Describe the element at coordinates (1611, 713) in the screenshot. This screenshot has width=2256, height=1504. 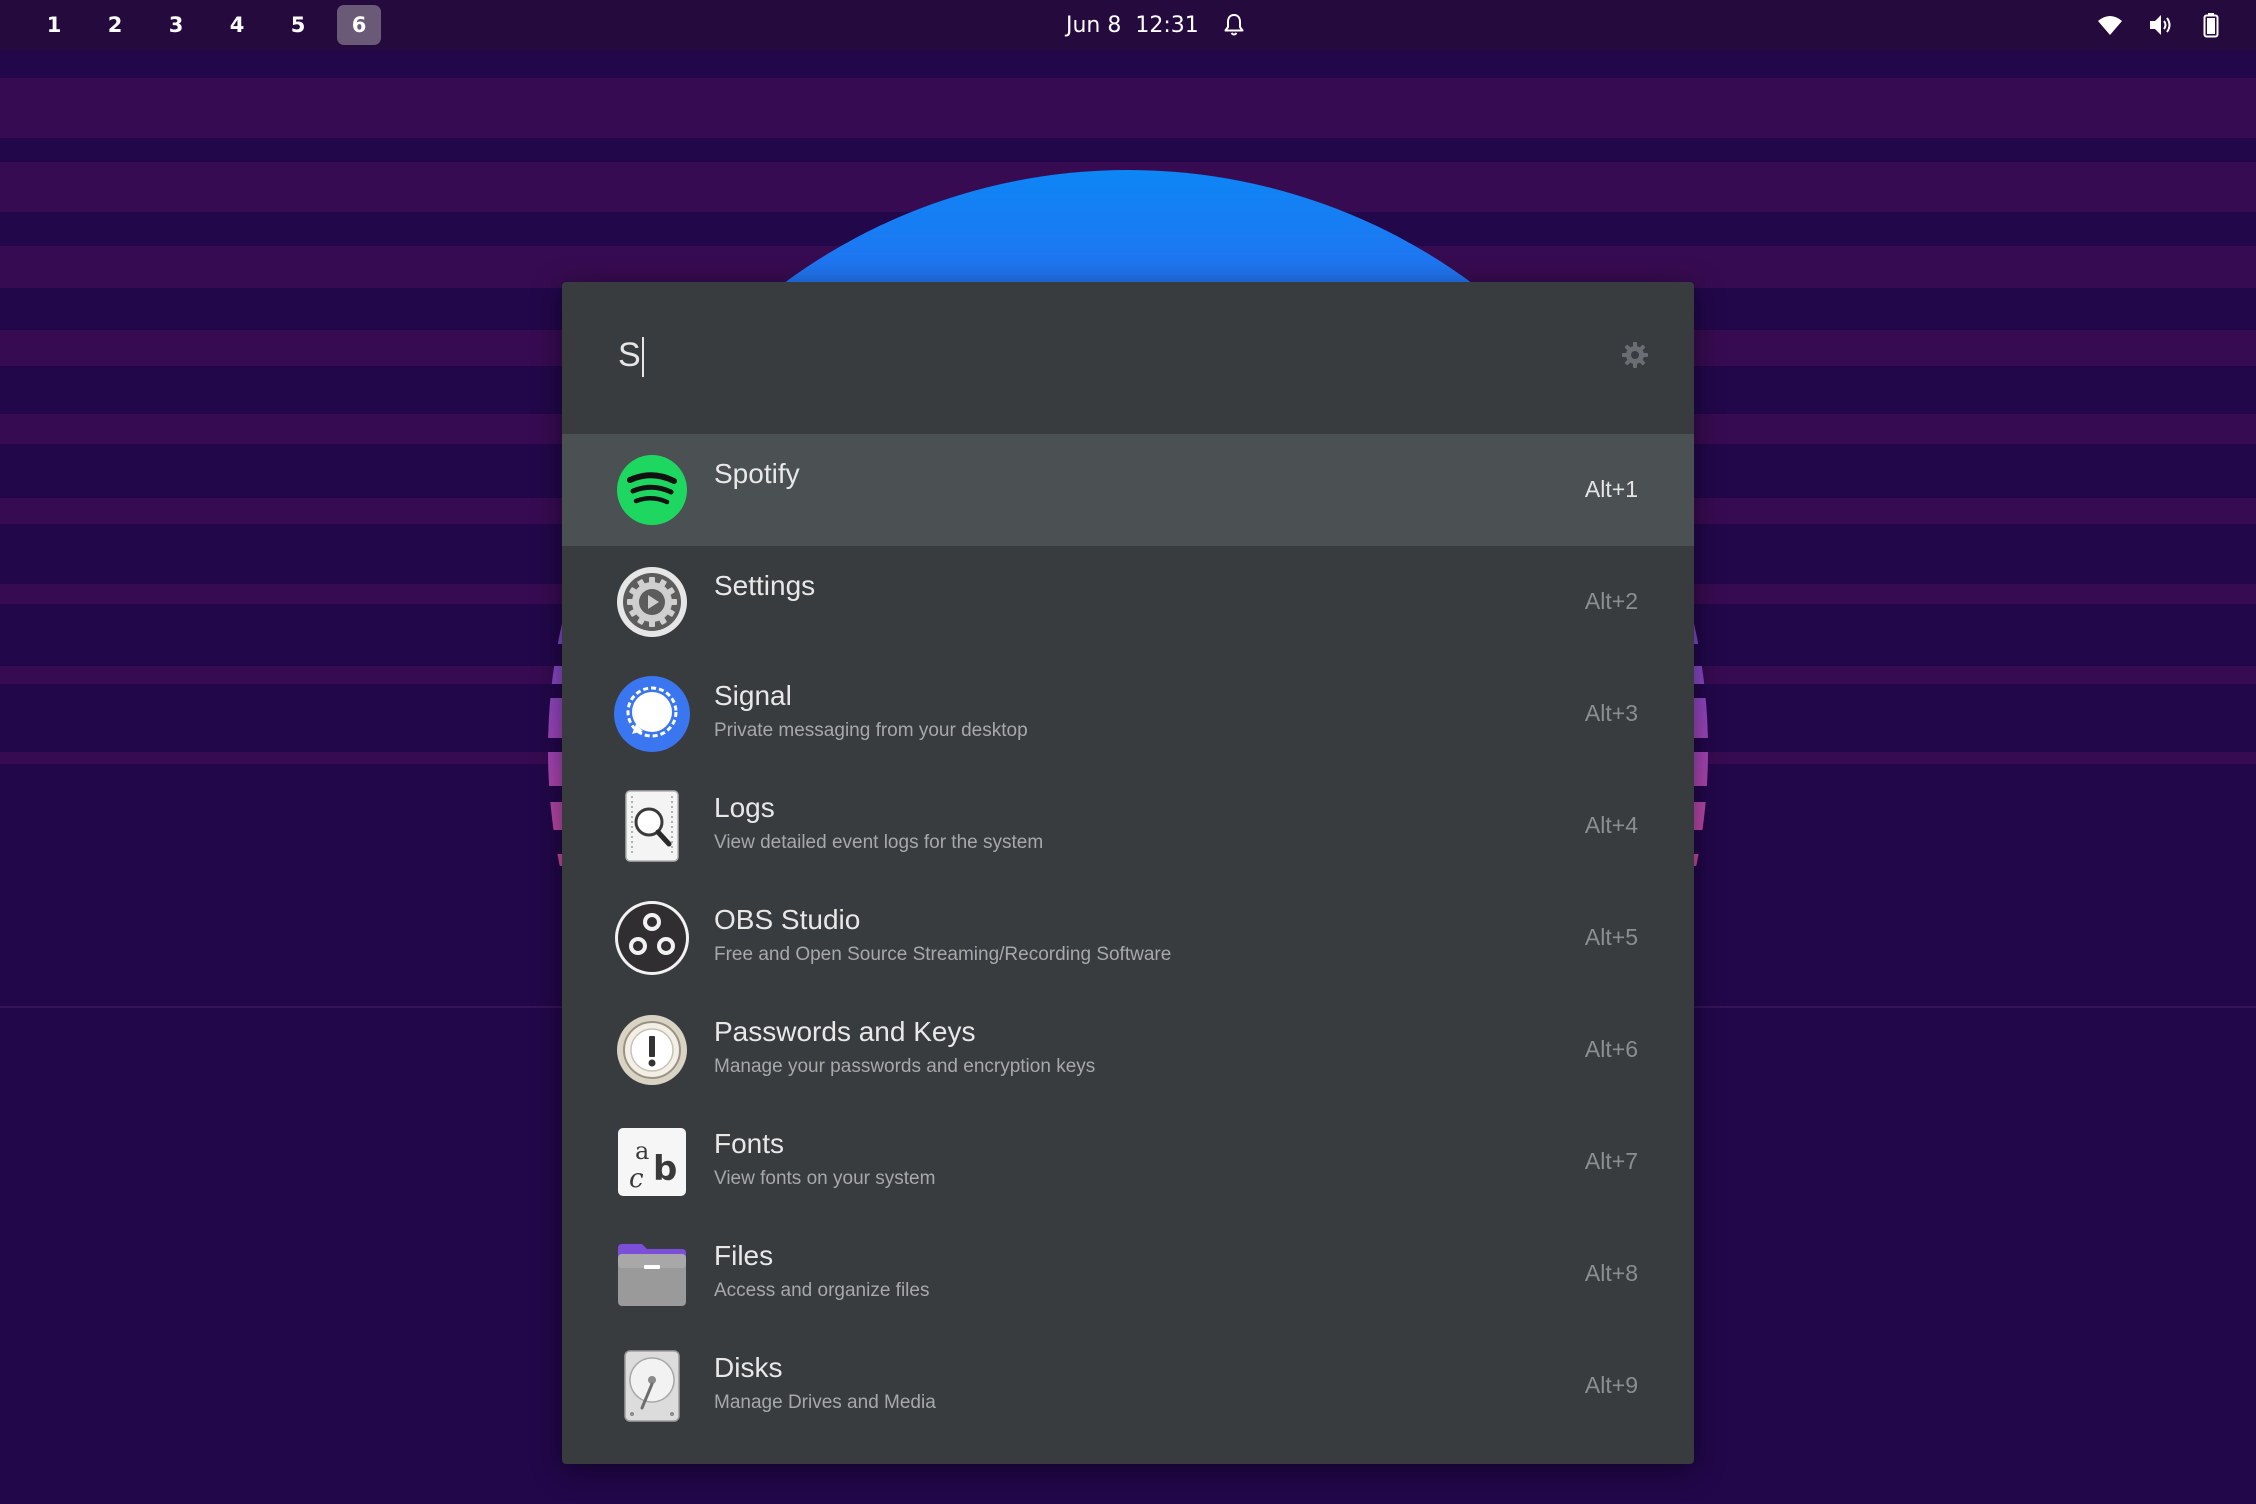
I see `result-shortcut: Alt+3` at that location.